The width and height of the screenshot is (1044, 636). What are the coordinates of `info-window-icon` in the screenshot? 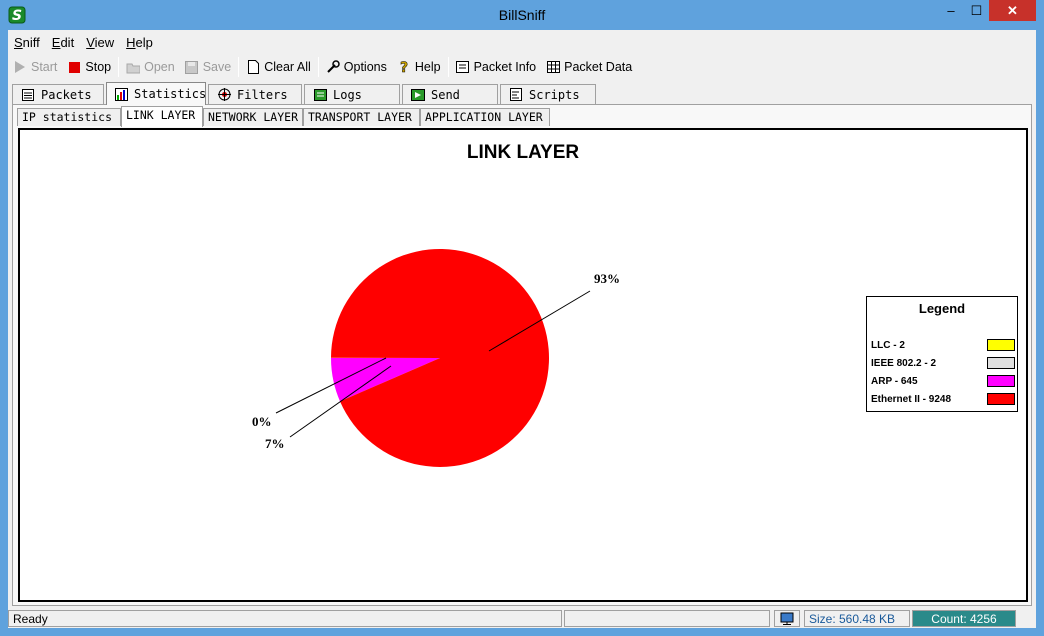 It's located at (463, 67).